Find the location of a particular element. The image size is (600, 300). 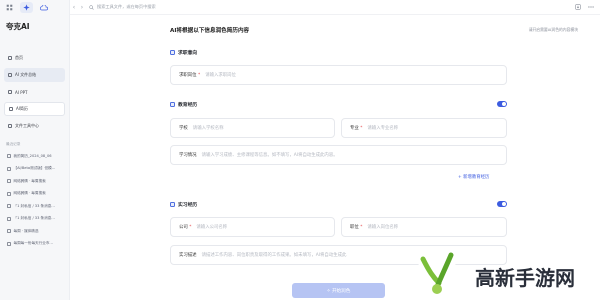

section-internship: 实习经历 is located at coordinates (183, 204).